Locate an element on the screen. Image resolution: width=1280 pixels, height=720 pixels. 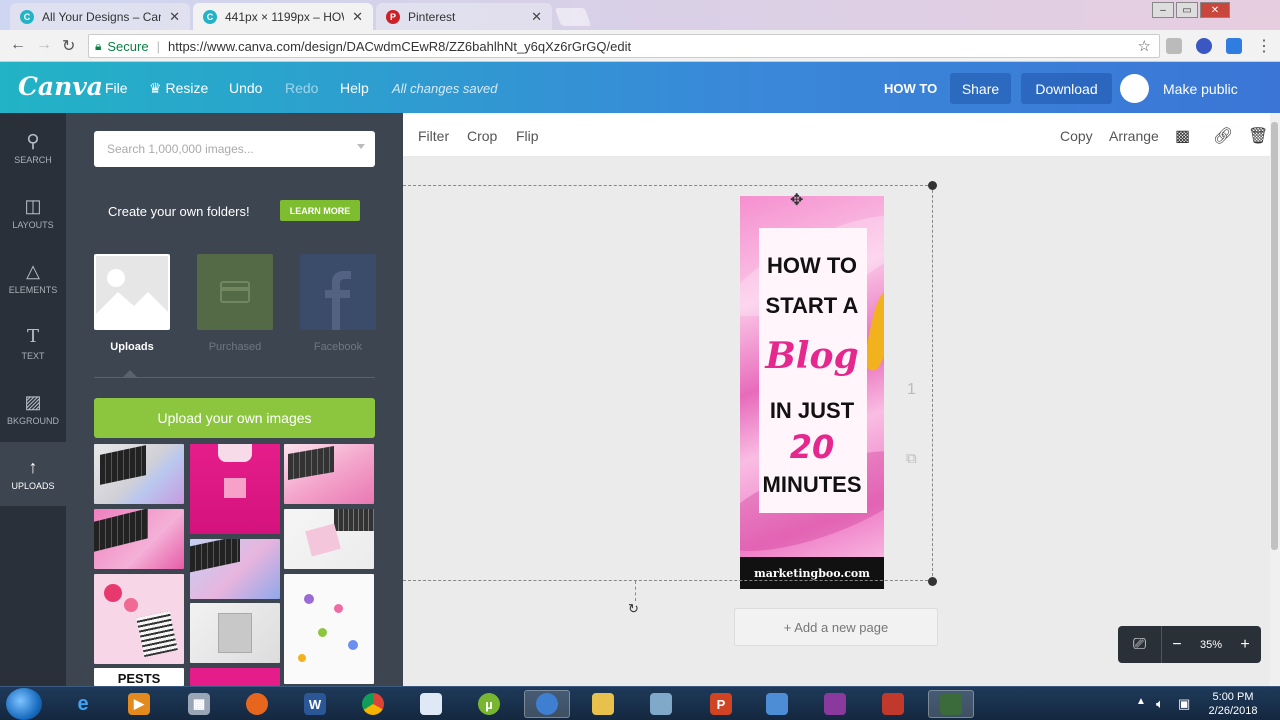
redo-button: Redo is located at coordinates (301, 88).